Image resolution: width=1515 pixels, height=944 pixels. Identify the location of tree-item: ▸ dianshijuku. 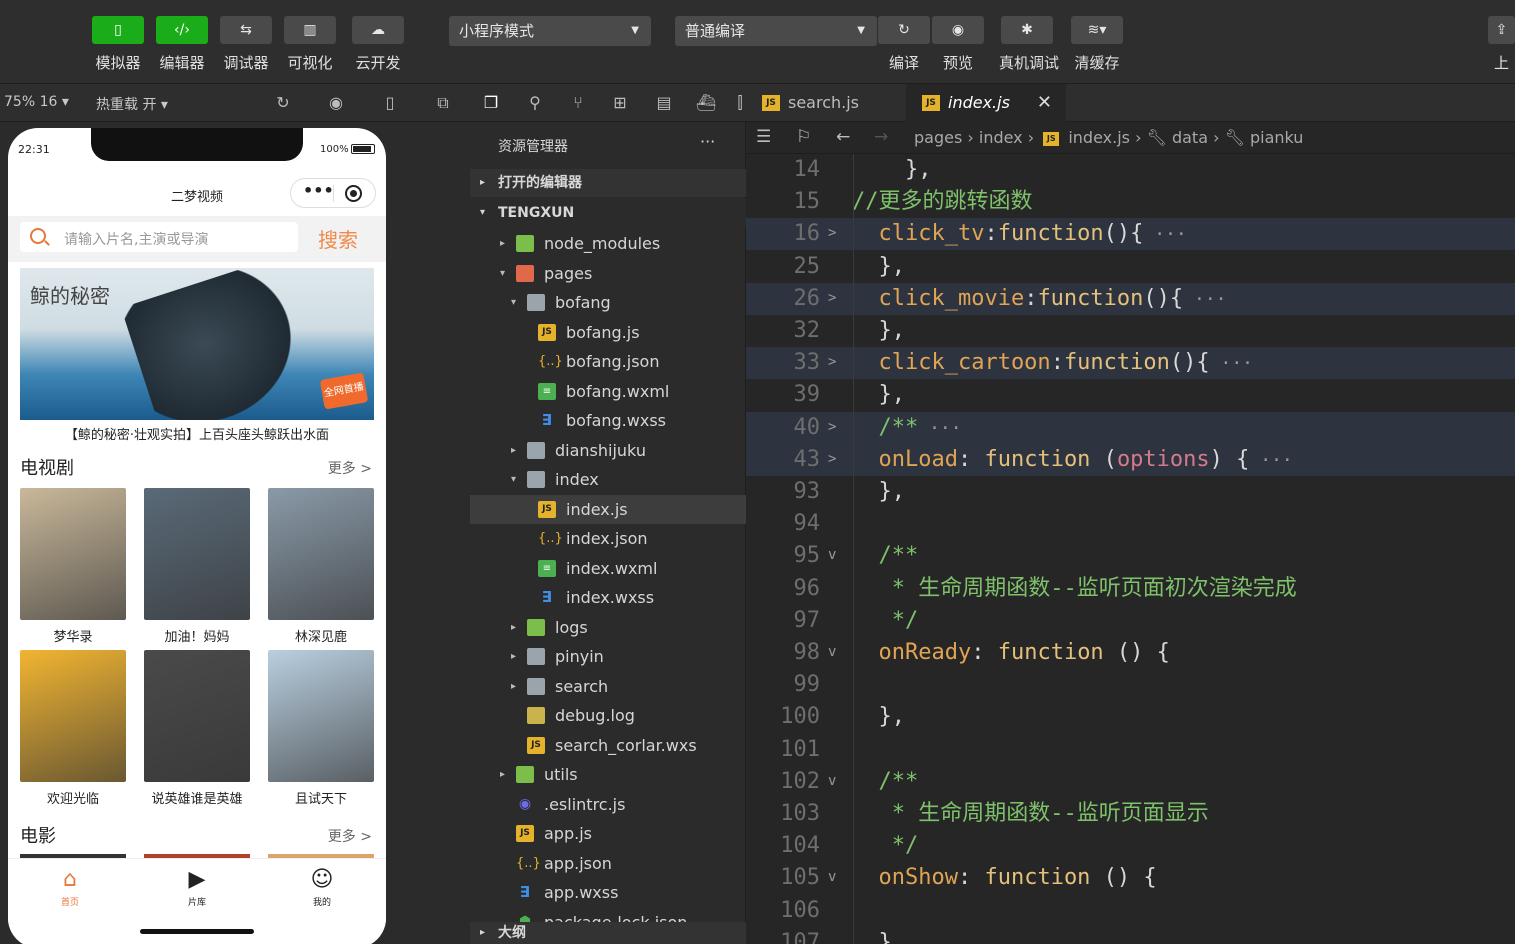
(608, 450).